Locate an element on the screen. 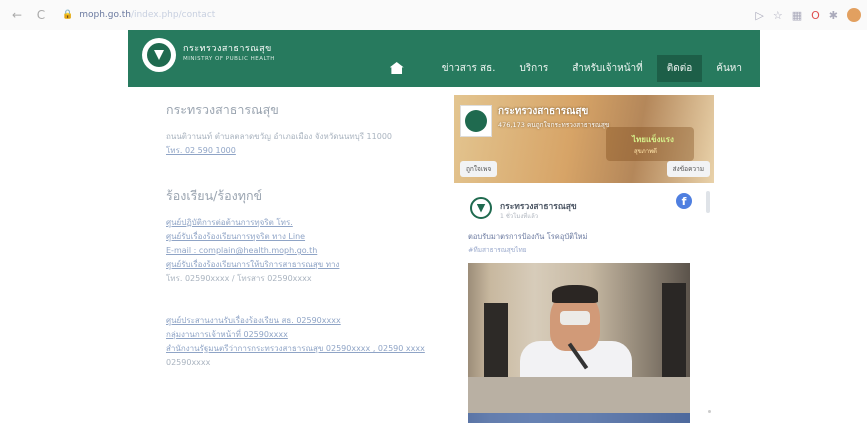 This screenshot has width=867, height=423. home-icon is located at coordinates (396, 68).